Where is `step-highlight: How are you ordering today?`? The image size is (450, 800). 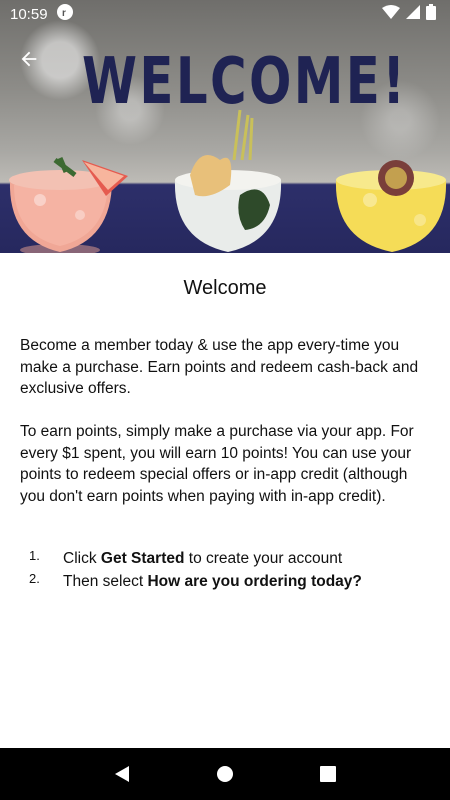
step-highlight: How are you ordering today? is located at coordinates (254, 581).